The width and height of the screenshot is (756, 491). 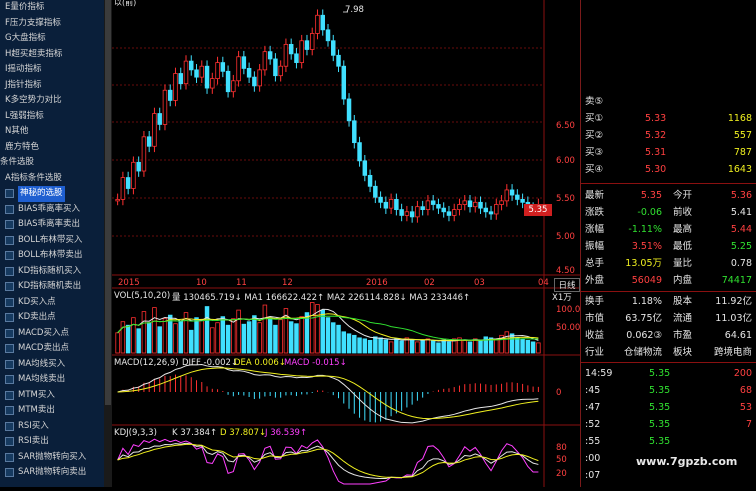 I want to click on sidebar-item: RSI卖出, so click(x=55, y=442).